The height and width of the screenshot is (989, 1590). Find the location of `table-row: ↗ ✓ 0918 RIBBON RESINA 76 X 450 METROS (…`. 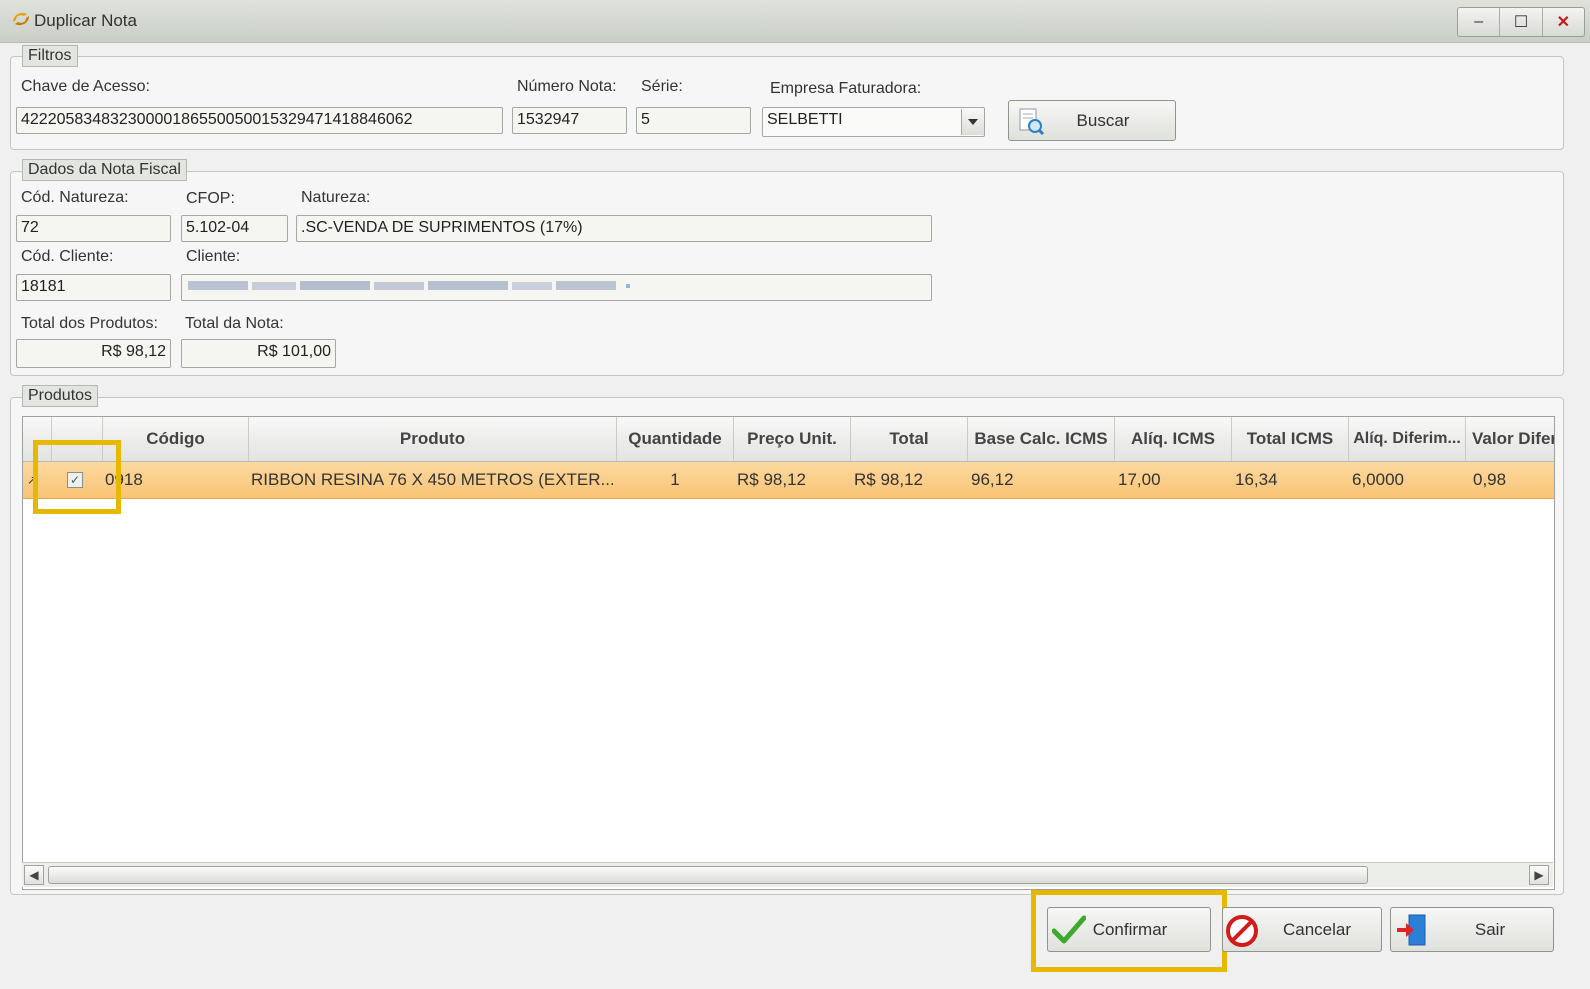

table-row: ↗ ✓ 0918 RIBBON RESINA 76 X 450 METROS (… is located at coordinates (788, 480).